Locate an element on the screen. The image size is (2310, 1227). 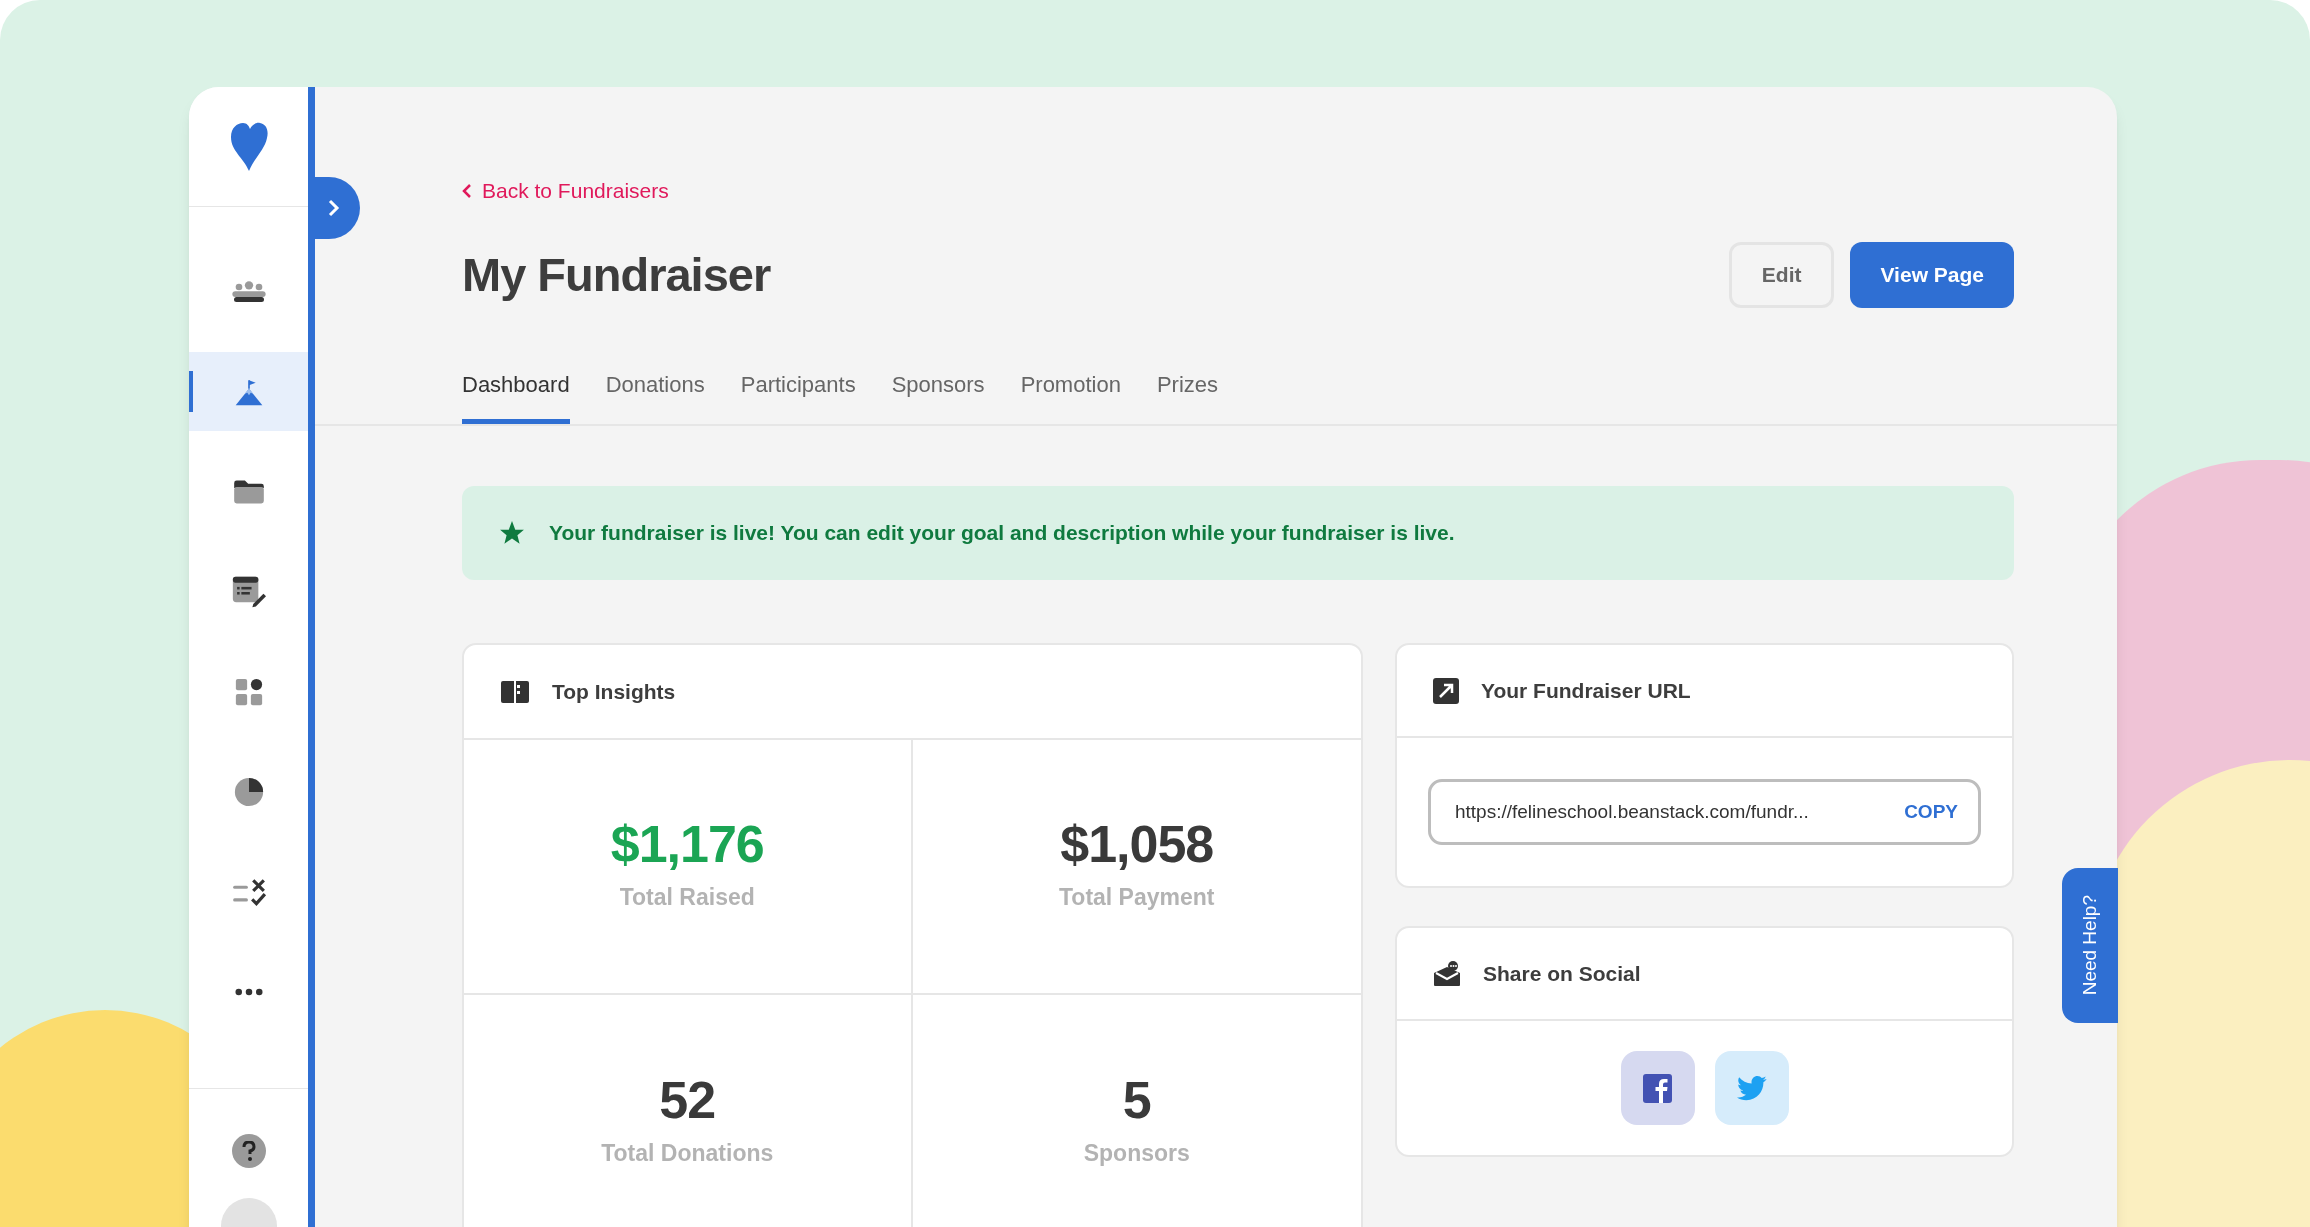
stat-value: $1,058 is located at coordinates (1137, 844).